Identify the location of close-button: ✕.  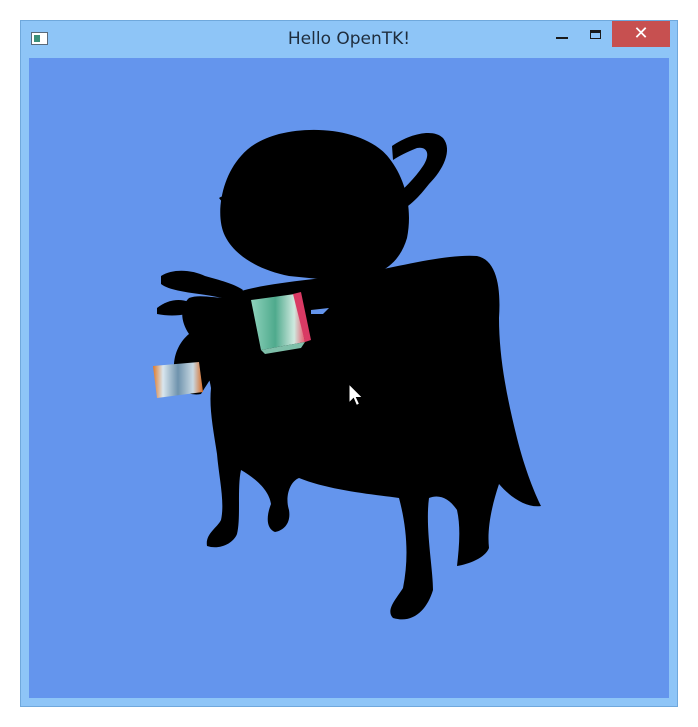
(641, 34).